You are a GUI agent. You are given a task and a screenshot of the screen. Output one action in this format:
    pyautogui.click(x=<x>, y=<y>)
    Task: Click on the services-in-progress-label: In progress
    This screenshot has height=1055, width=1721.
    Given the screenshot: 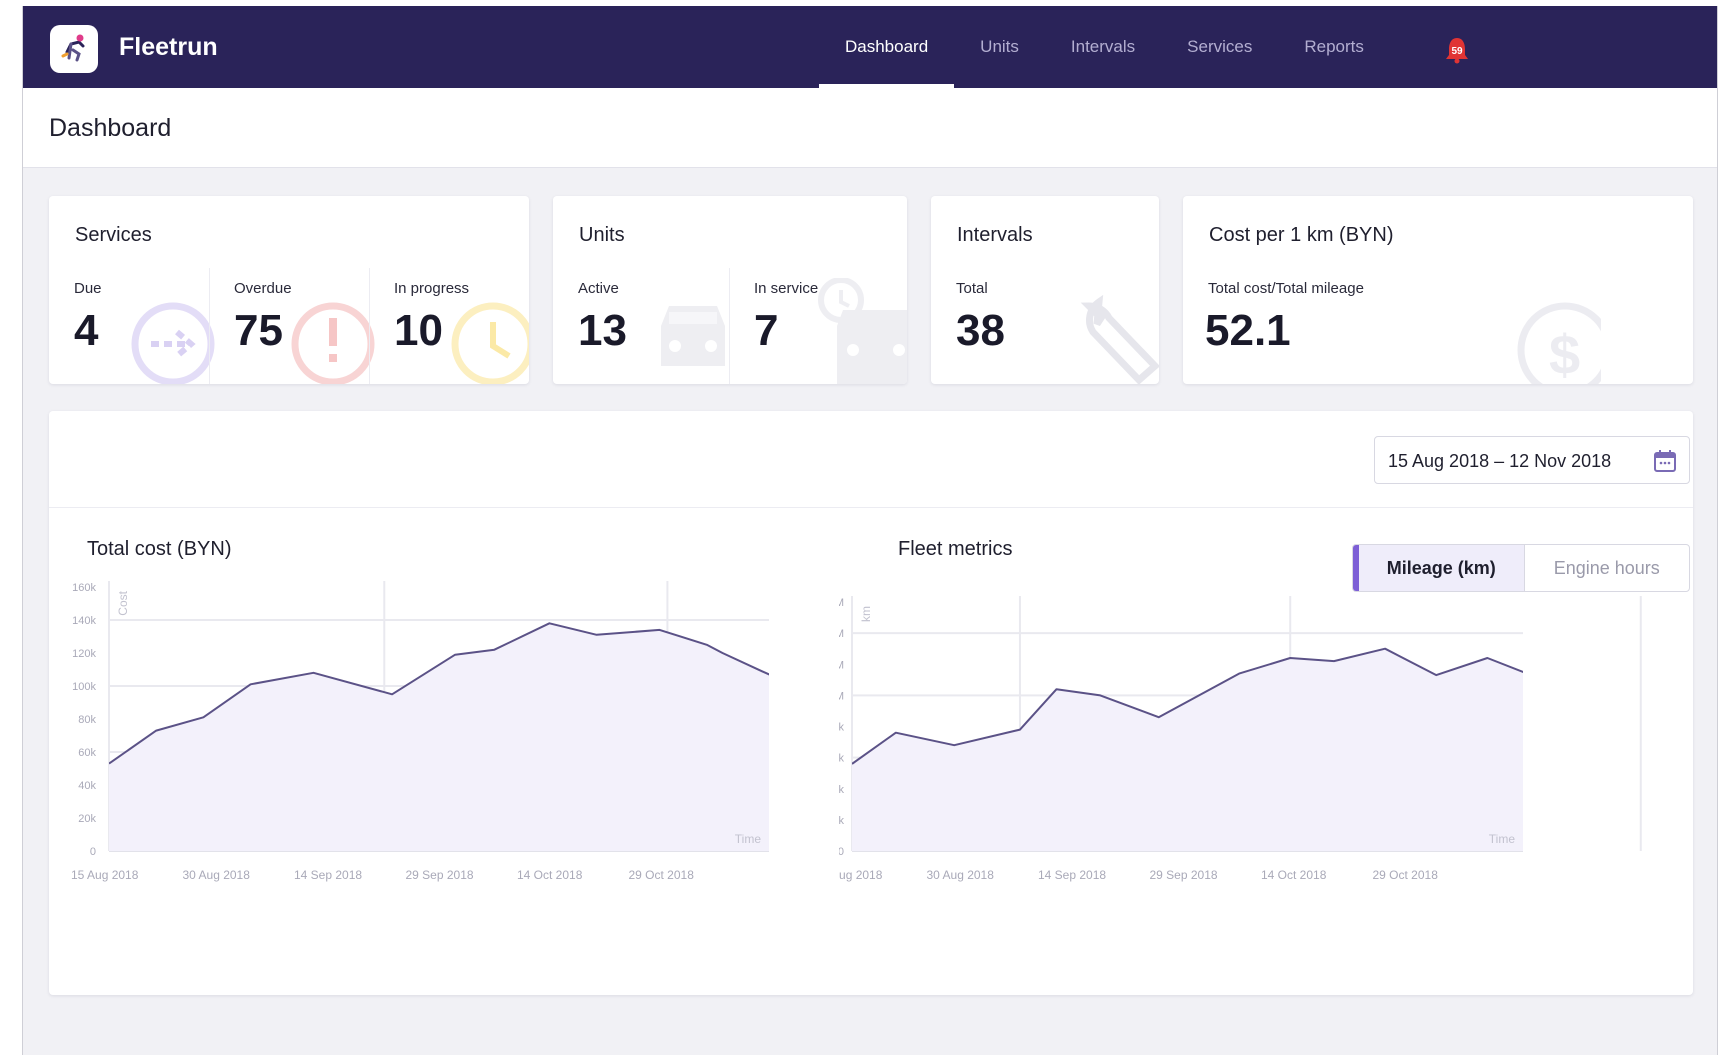 What is the action you would take?
    pyautogui.click(x=432, y=288)
    